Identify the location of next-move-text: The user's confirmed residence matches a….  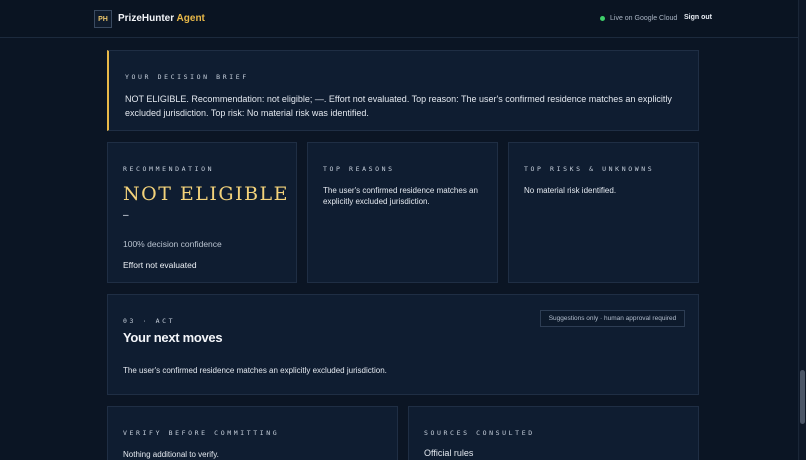
(255, 370).